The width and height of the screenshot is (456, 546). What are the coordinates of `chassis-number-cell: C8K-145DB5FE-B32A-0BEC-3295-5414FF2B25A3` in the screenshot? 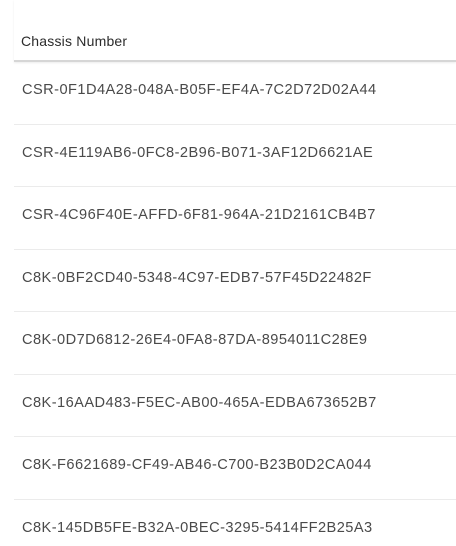 It's located at (197, 527).